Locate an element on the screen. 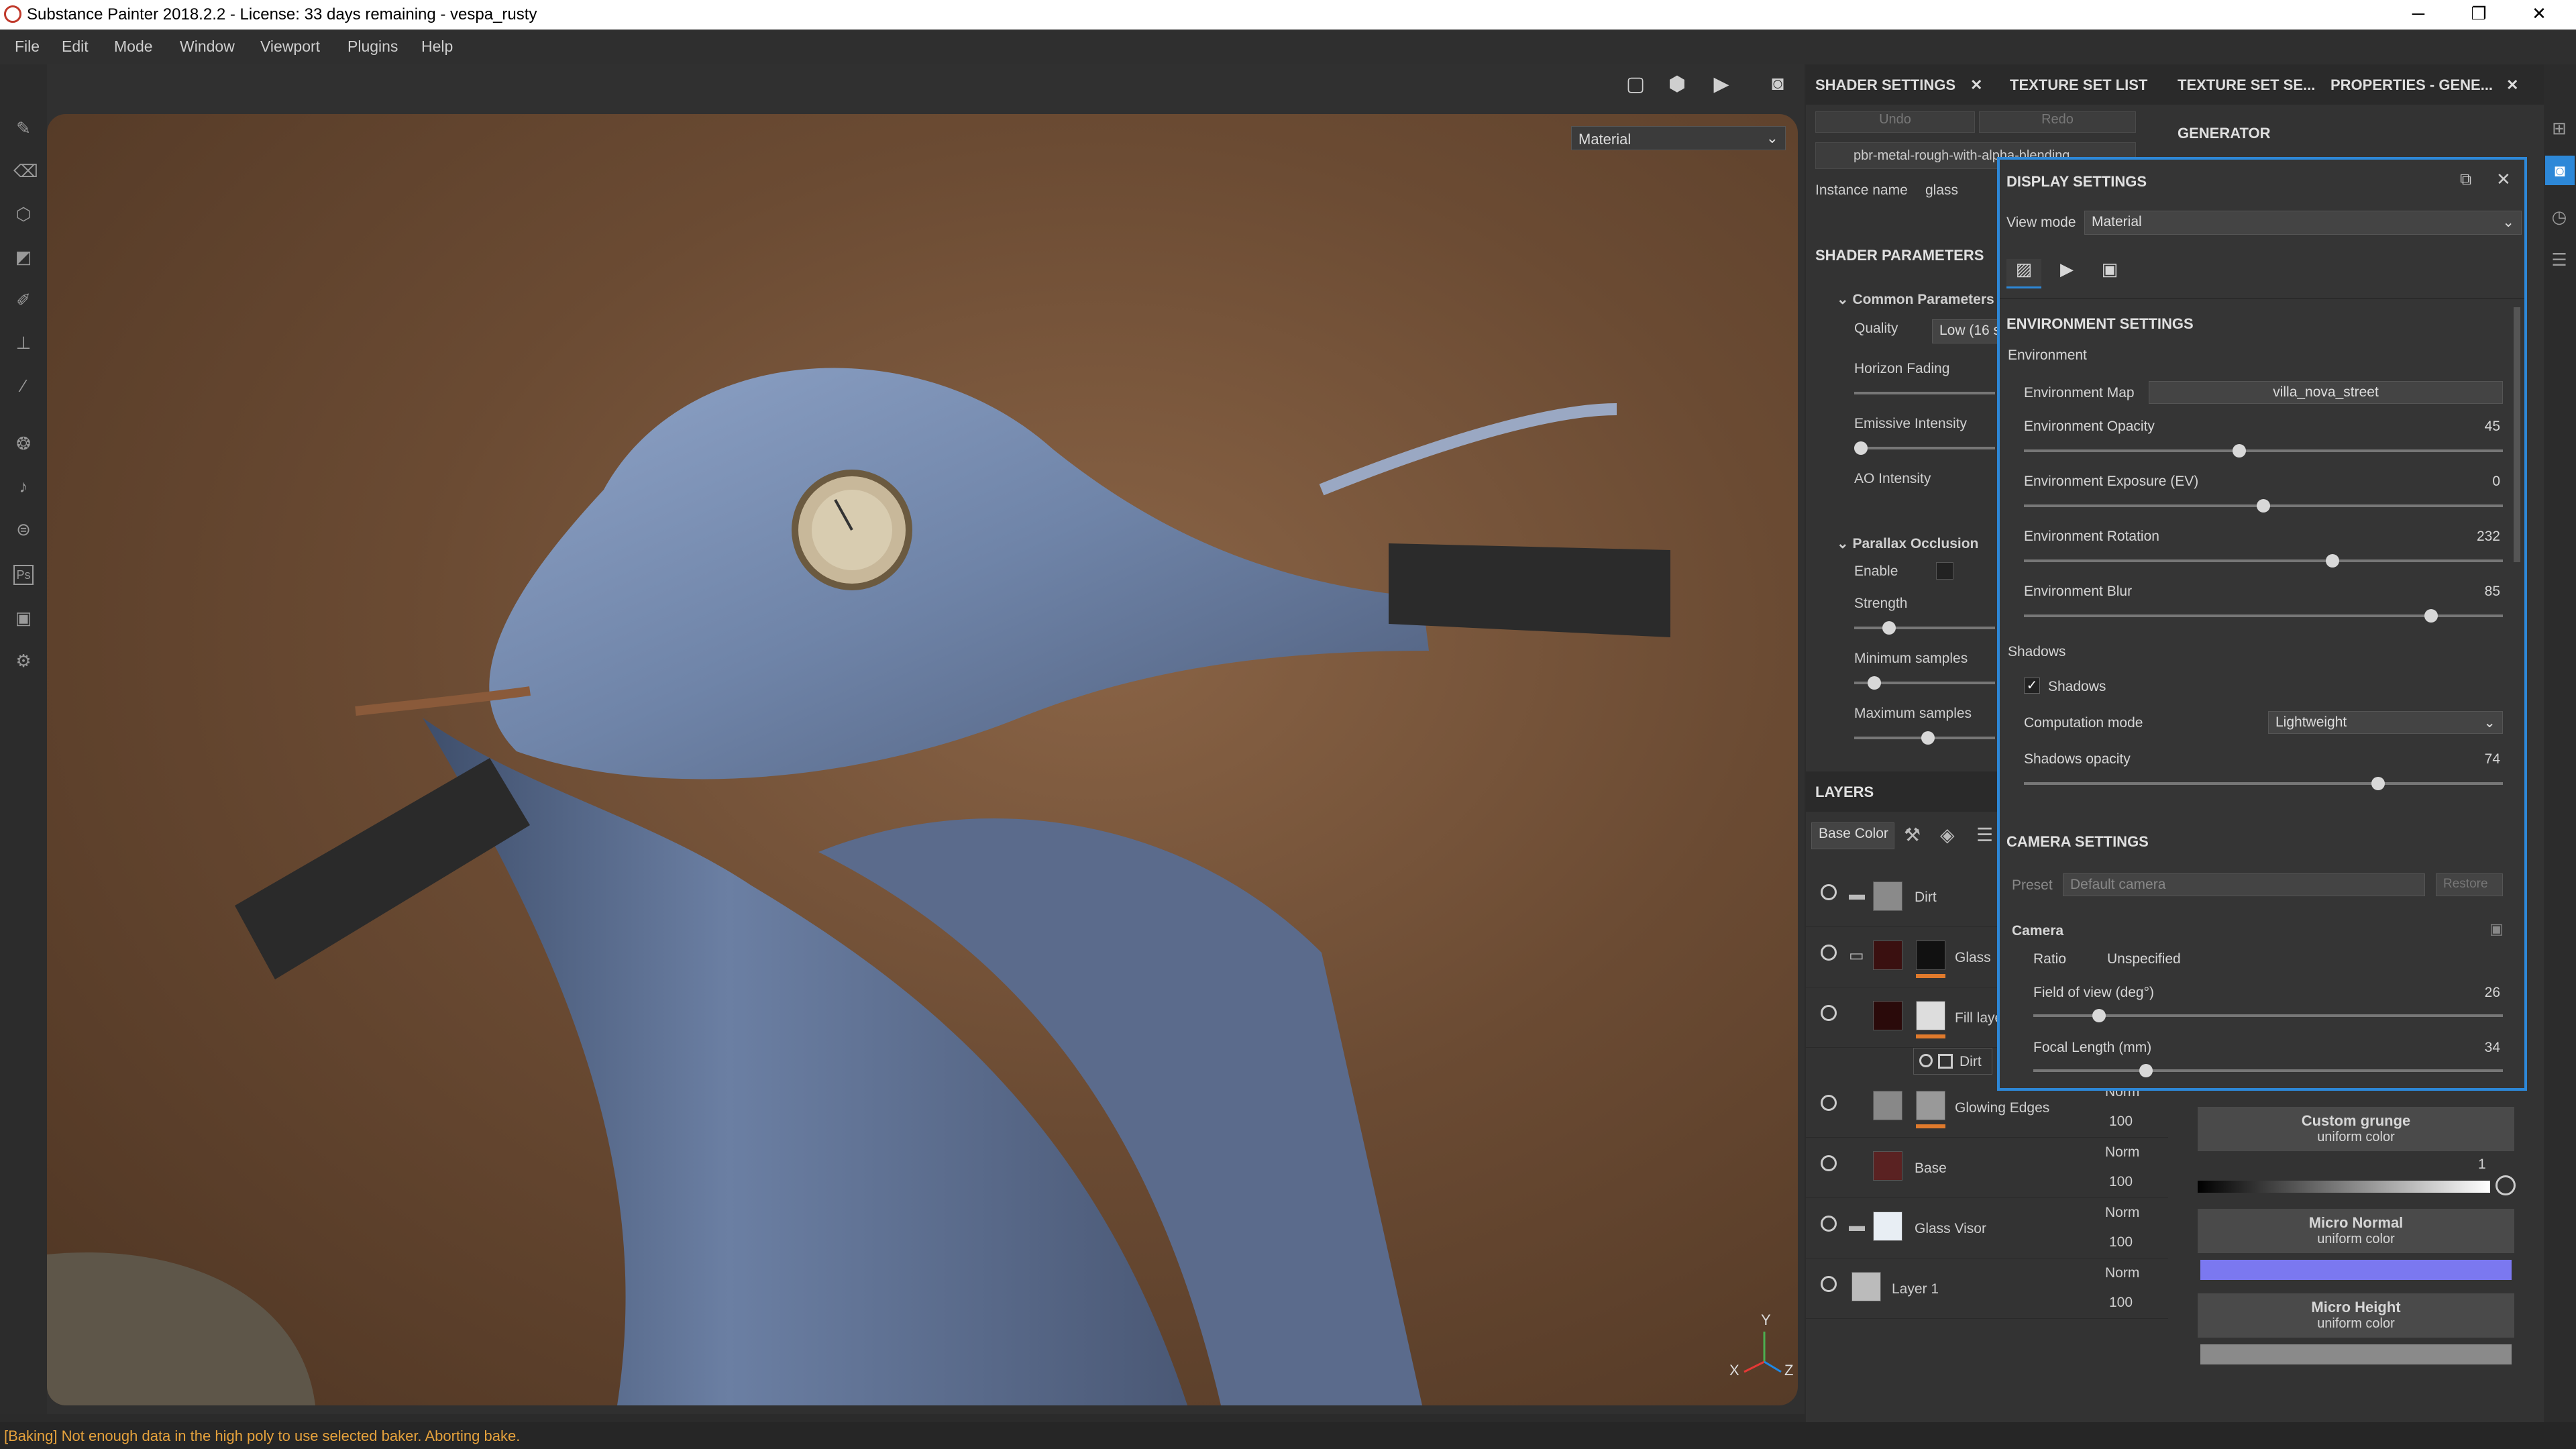 The image size is (2576, 1449). color-picker-icon: ⁄ is located at coordinates (23, 386).